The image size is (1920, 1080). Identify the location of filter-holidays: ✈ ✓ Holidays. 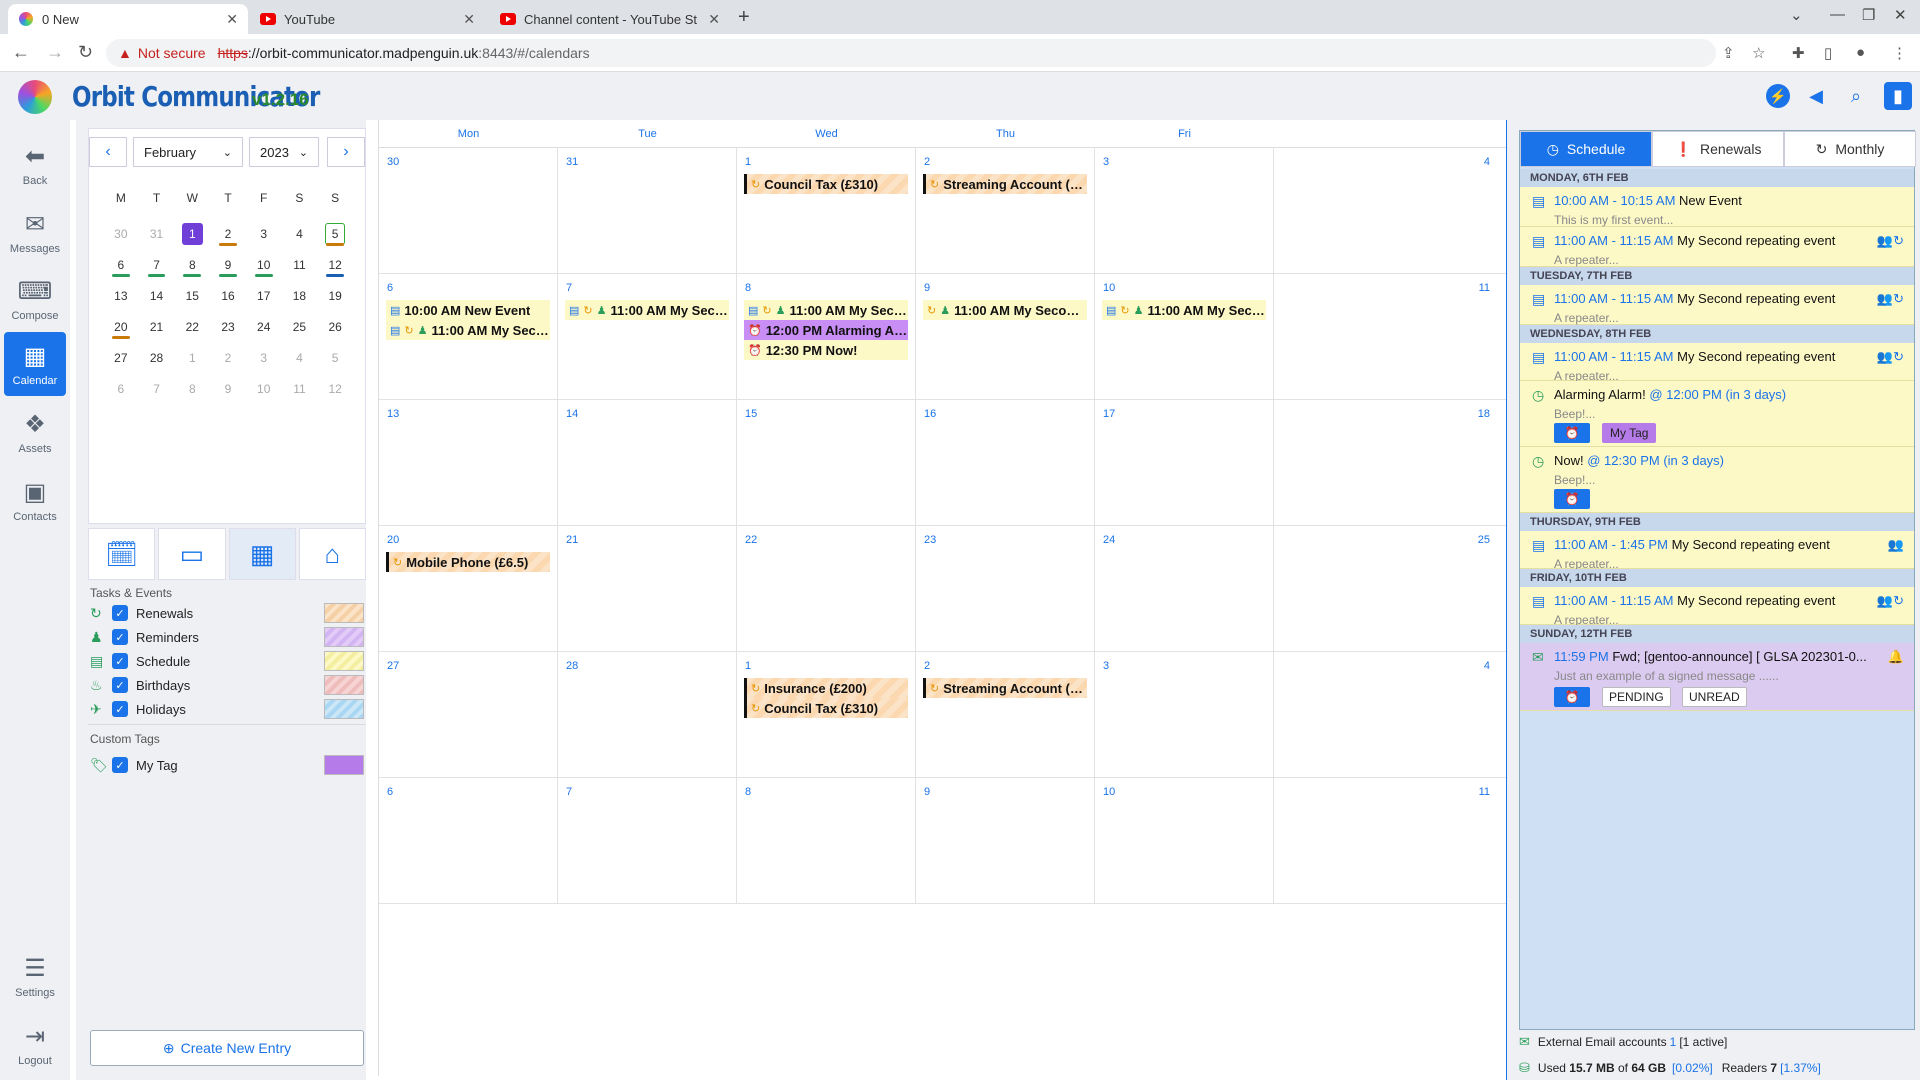
(228, 709).